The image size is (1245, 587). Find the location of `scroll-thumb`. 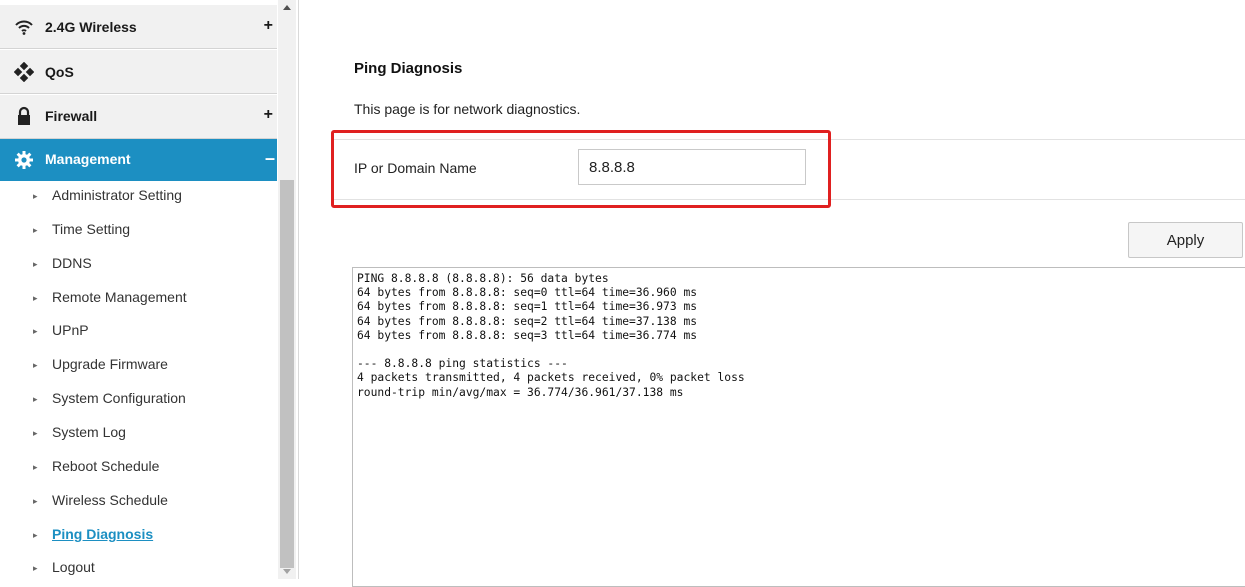

scroll-thumb is located at coordinates (287, 374).